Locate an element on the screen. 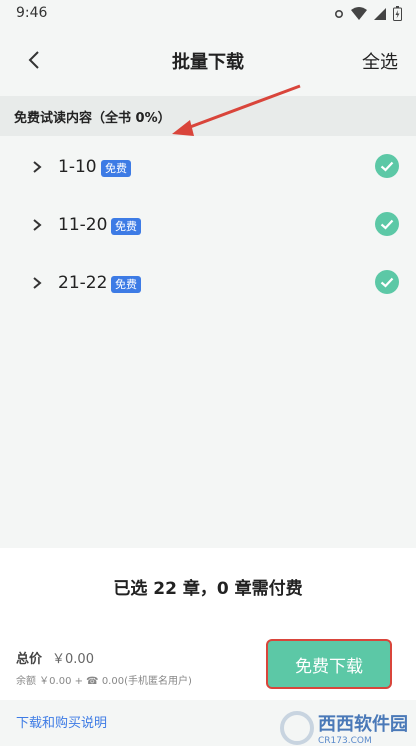  watermark-brand: 西西软件园 is located at coordinates (363, 724).